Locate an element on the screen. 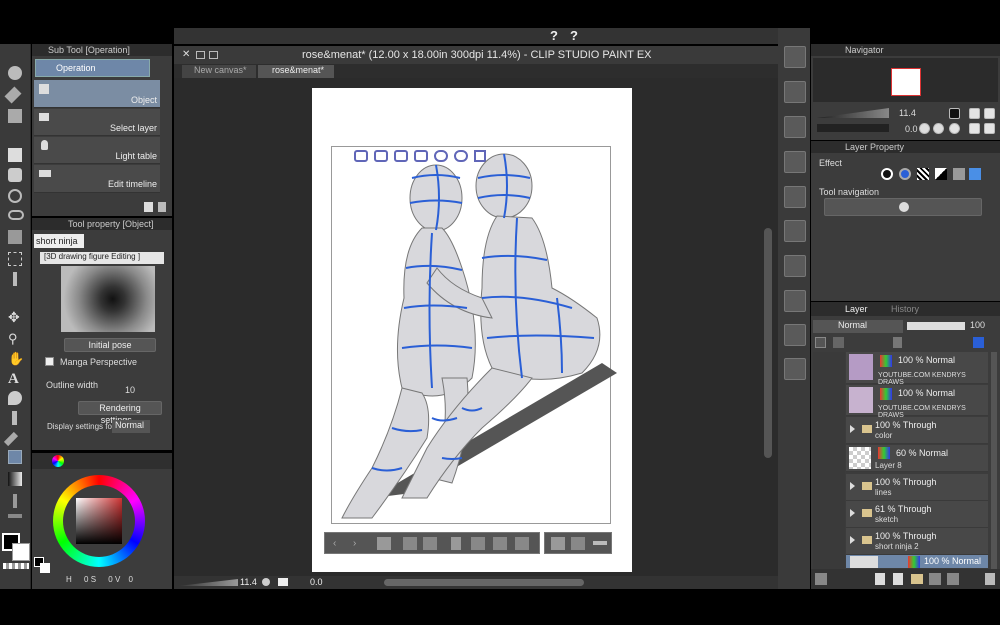 Image resolution: width=1000 pixels, height=625 pixels. material-panel-icon is located at coordinates (795, 57).